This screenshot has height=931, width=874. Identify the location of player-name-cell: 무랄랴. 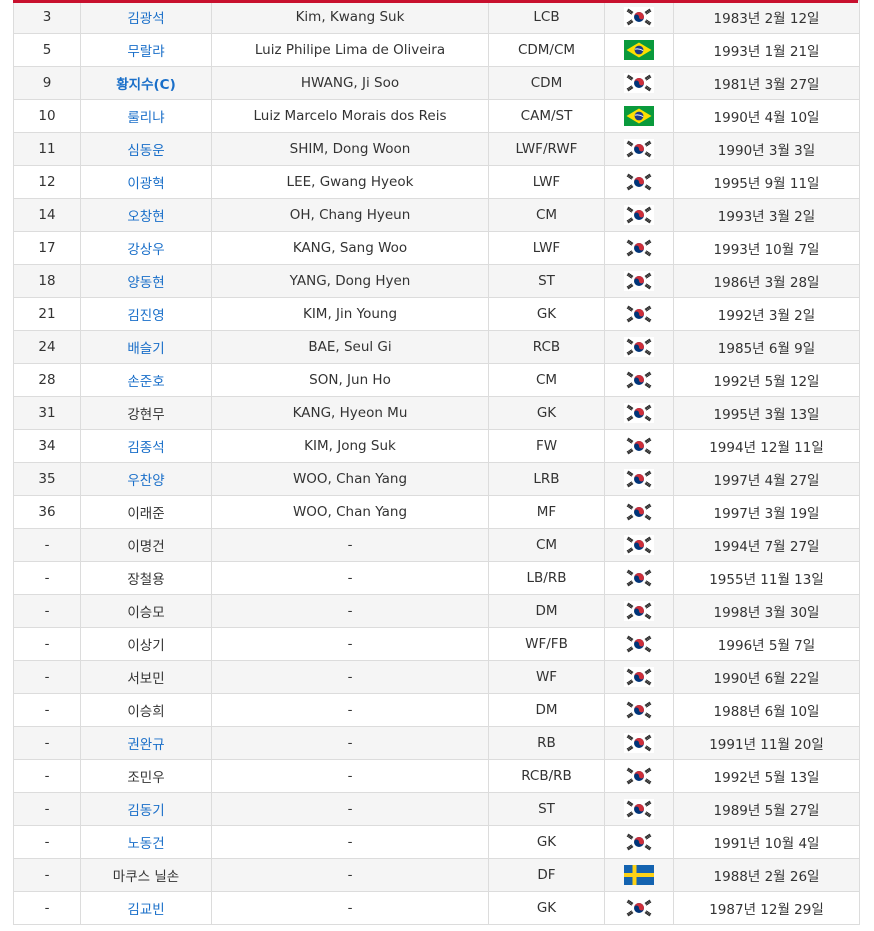
(146, 50).